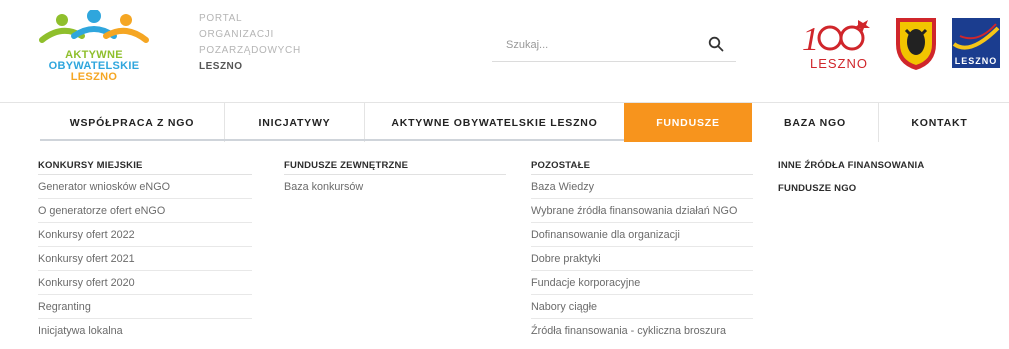 This screenshot has height=349, width=1009. Describe the element at coordinates (976, 61) in the screenshot. I see `leszno-brand-label: LESZNO` at that location.